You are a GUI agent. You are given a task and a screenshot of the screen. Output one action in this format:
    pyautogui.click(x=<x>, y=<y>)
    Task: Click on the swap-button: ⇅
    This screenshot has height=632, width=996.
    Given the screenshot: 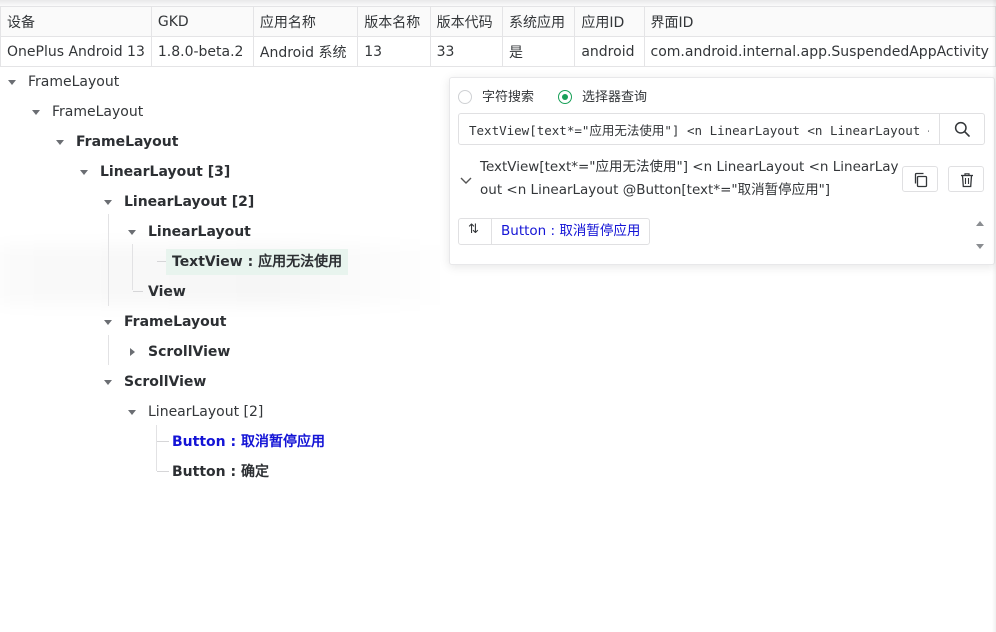 What is the action you would take?
    pyautogui.click(x=475, y=231)
    